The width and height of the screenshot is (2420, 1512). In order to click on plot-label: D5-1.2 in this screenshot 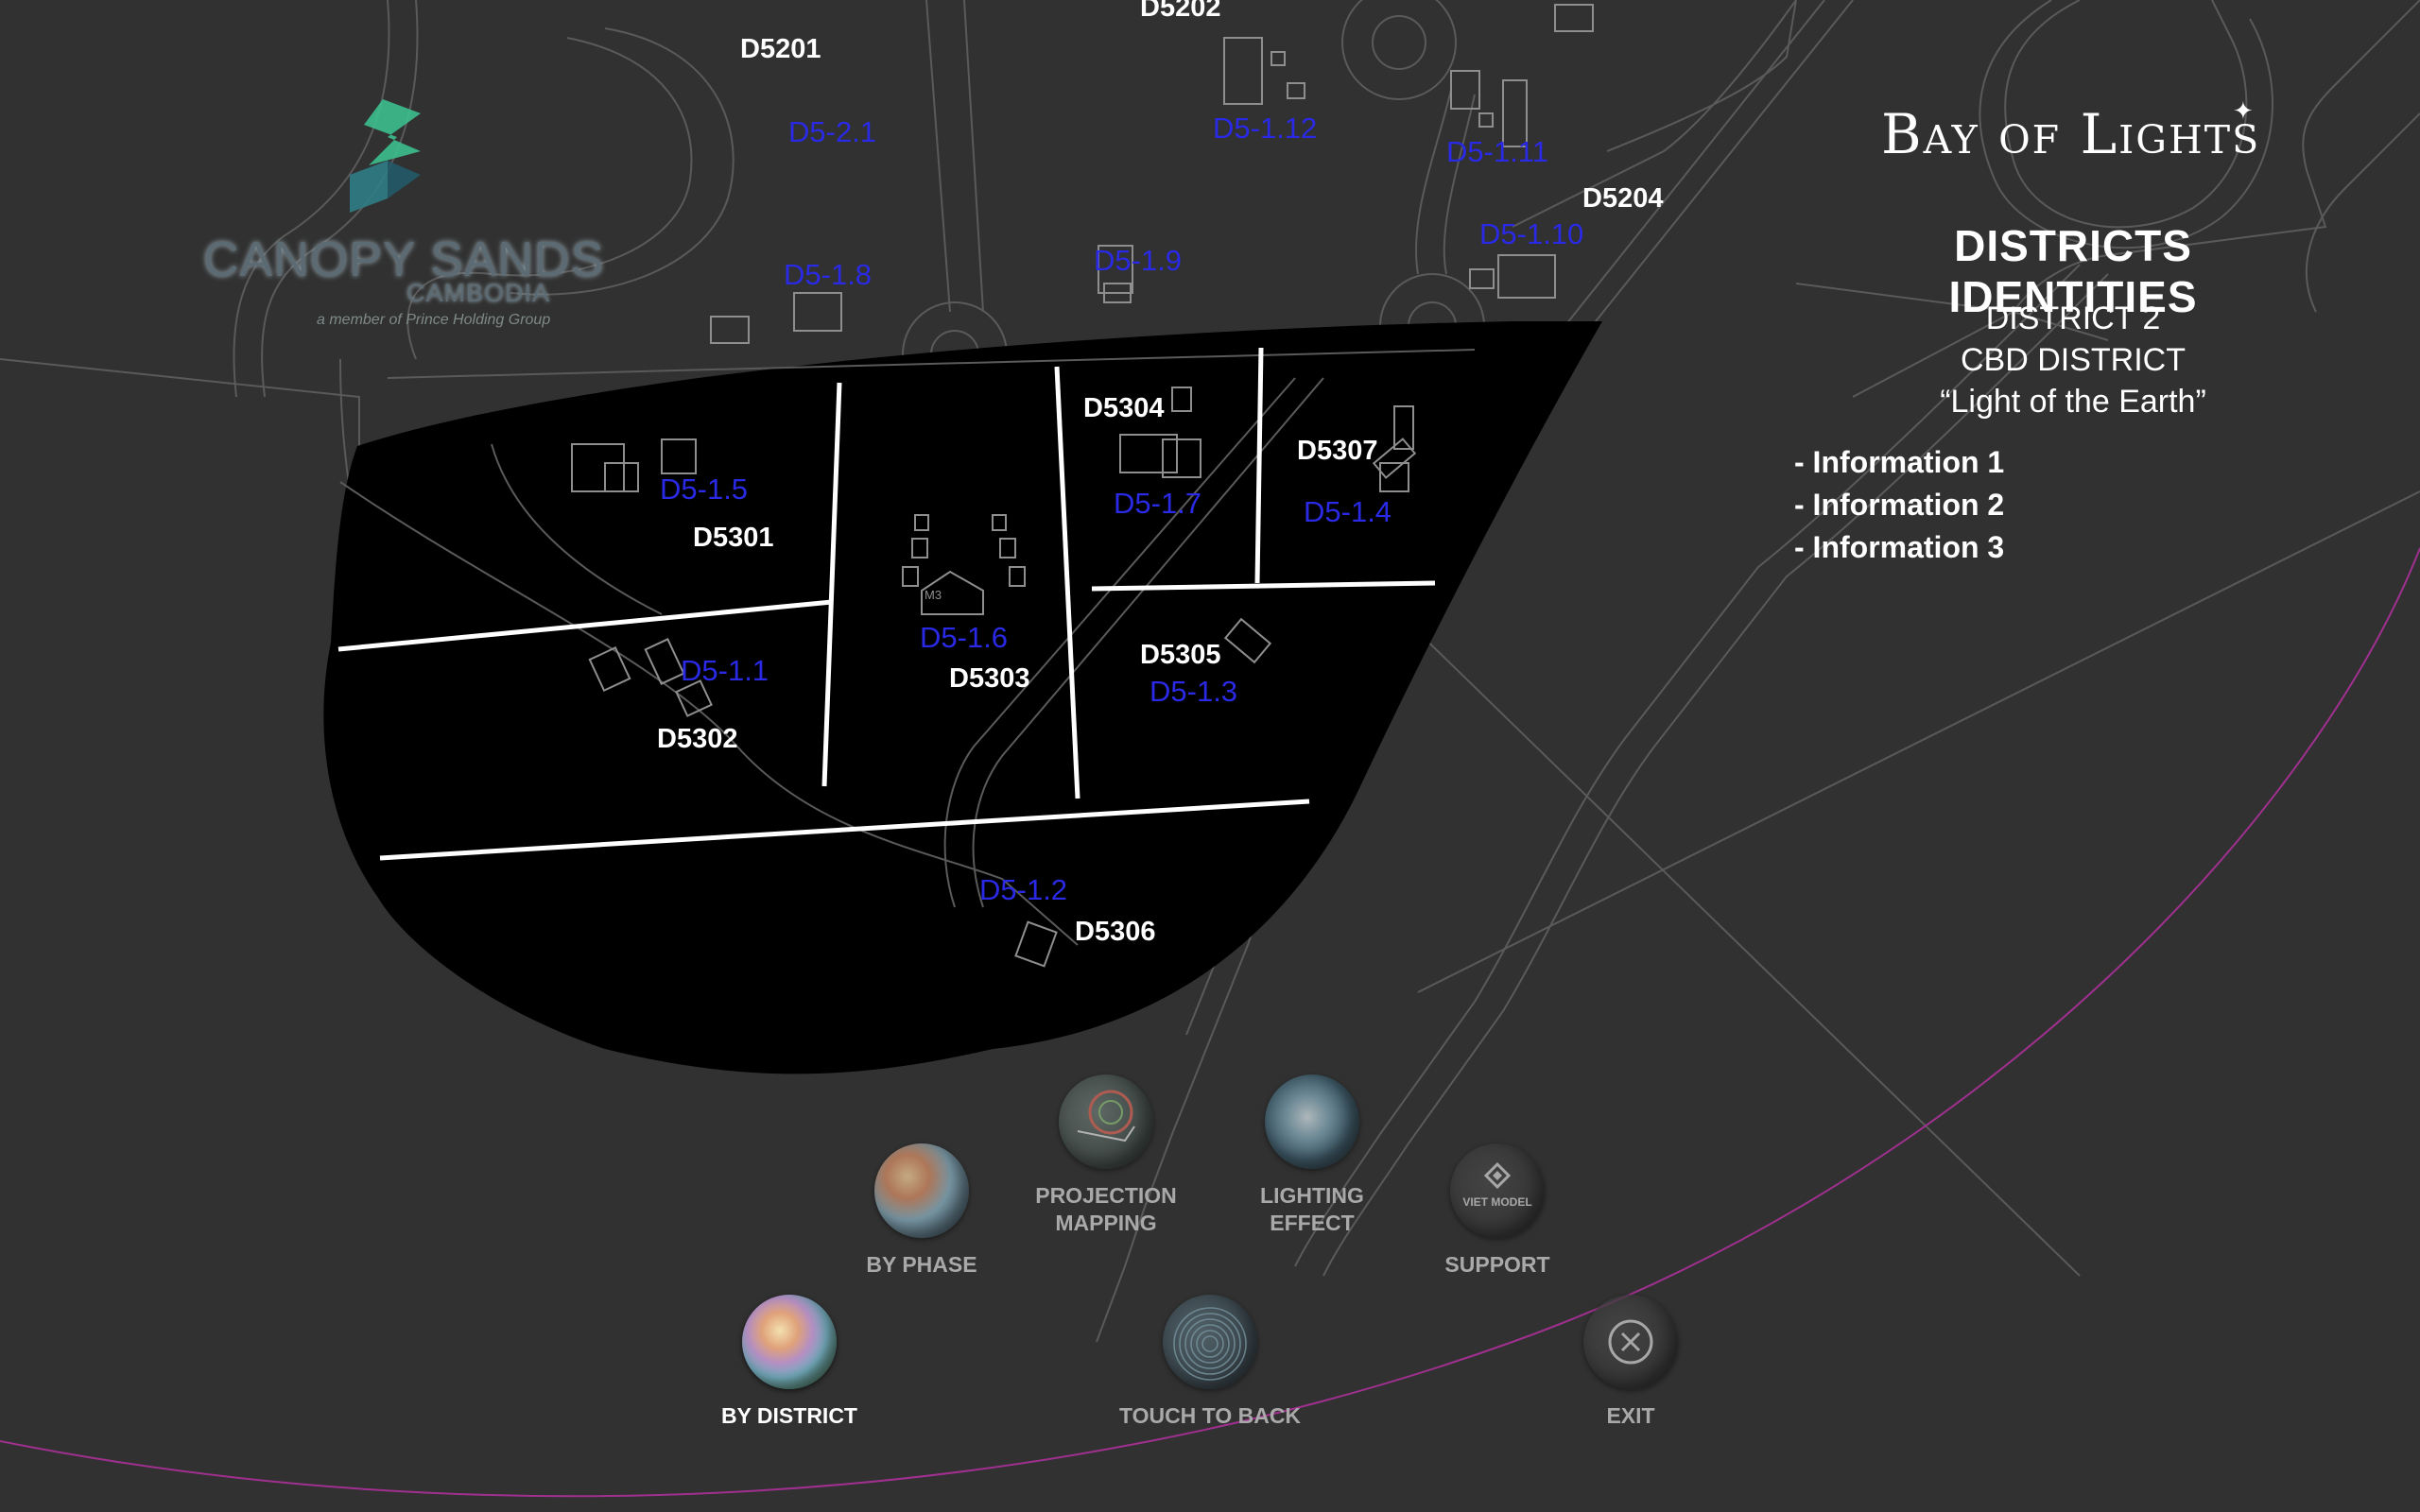, I will do `click(1023, 889)`.